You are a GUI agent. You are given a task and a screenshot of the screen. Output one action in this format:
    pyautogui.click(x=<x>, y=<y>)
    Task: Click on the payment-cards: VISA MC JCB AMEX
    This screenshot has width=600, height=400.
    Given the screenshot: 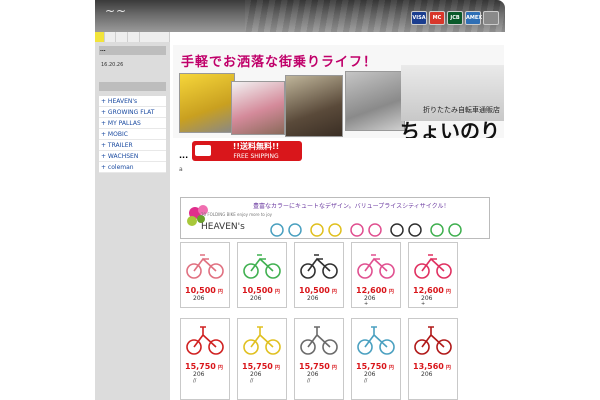 What is the action you would take?
    pyautogui.click(x=455, y=18)
    